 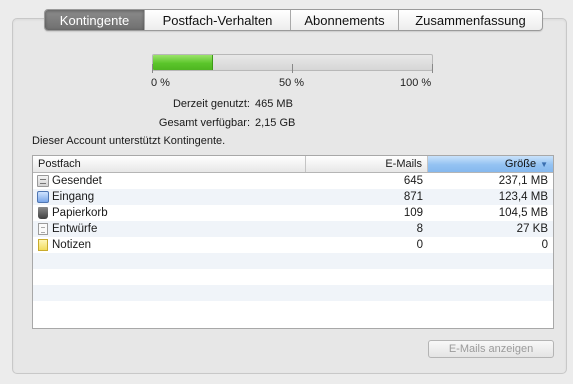 What do you see at coordinates (155, 124) in the screenshot?
I see `total-row: Gesamt verfügbar:` at bounding box center [155, 124].